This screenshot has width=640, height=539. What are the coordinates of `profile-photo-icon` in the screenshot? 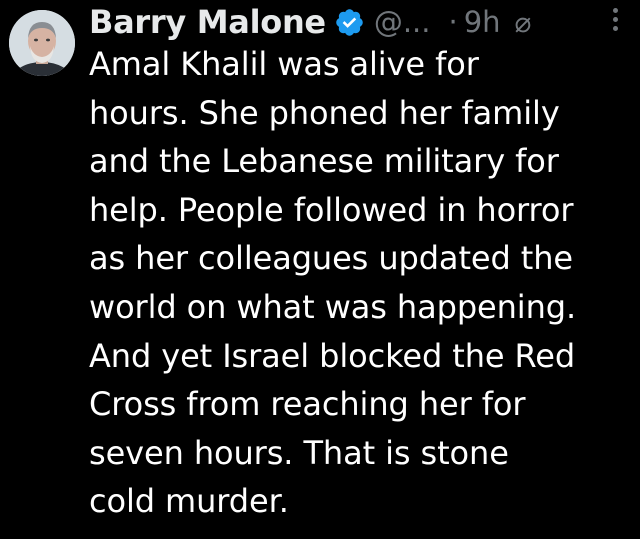 It's located at (42, 43).